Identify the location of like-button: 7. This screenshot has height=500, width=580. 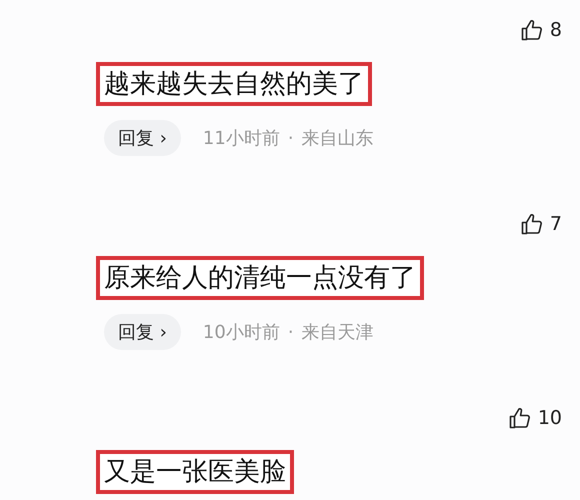
(541, 224).